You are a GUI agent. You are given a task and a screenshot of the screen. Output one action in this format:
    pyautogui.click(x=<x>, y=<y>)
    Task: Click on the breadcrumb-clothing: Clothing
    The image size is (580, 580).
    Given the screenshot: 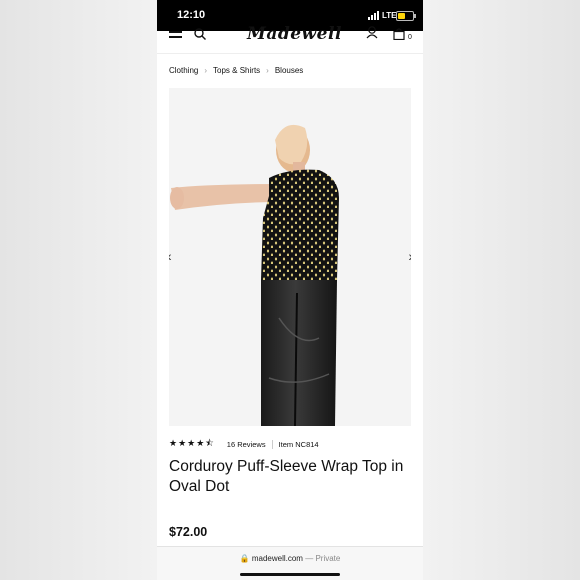 What is the action you would take?
    pyautogui.click(x=183, y=70)
    